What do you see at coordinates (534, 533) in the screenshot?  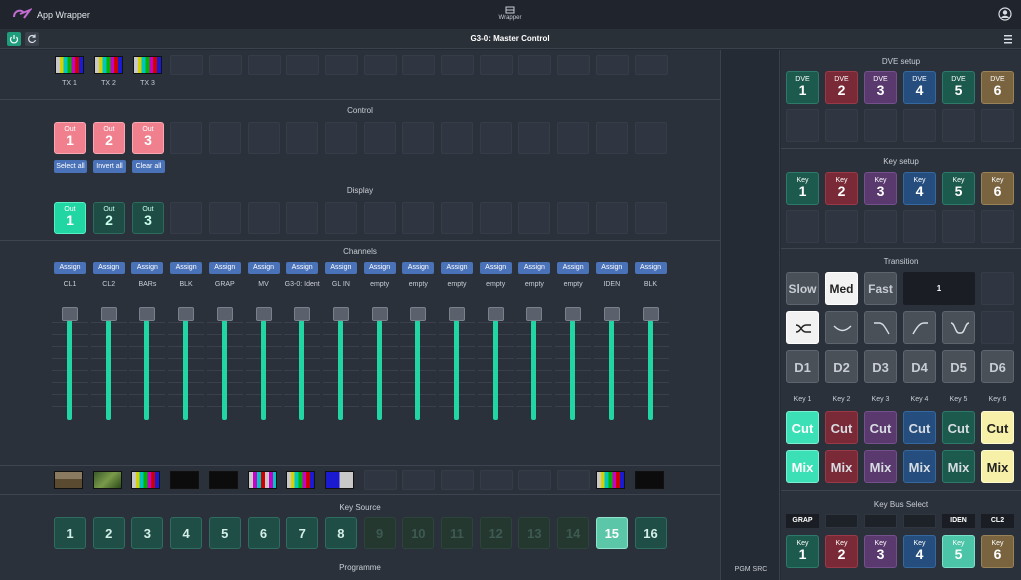 I see `key-source-button: 13` at bounding box center [534, 533].